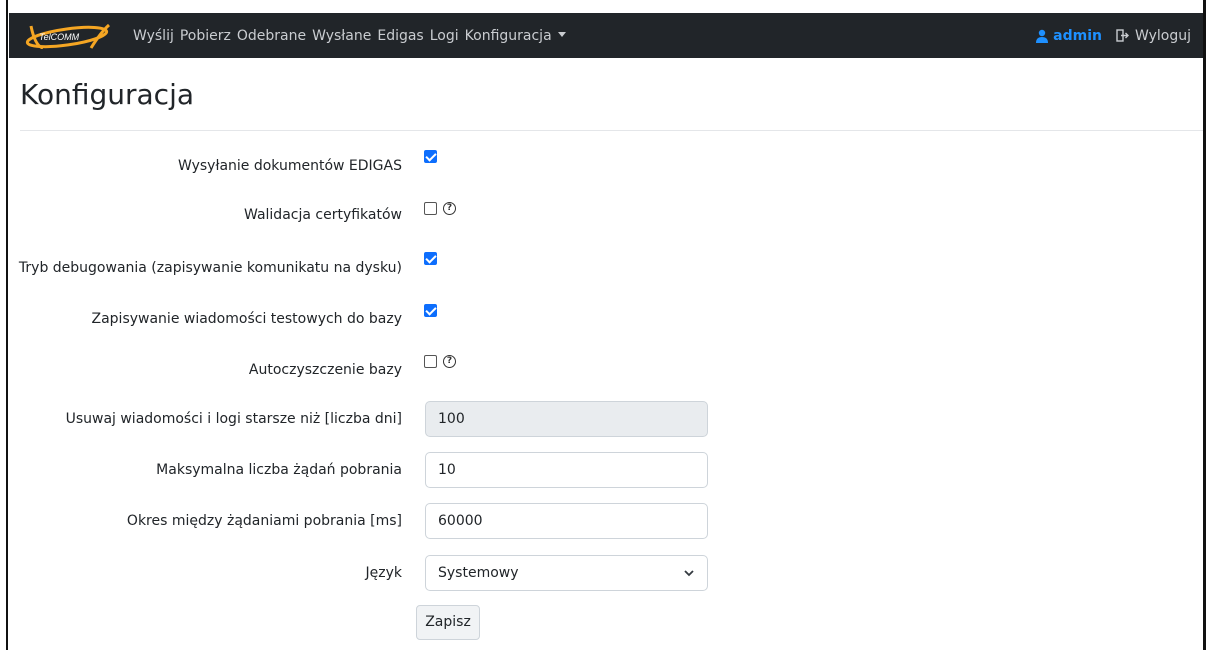  Describe the element at coordinates (430, 361) in the screenshot. I see `autoclean-checkbox` at that location.